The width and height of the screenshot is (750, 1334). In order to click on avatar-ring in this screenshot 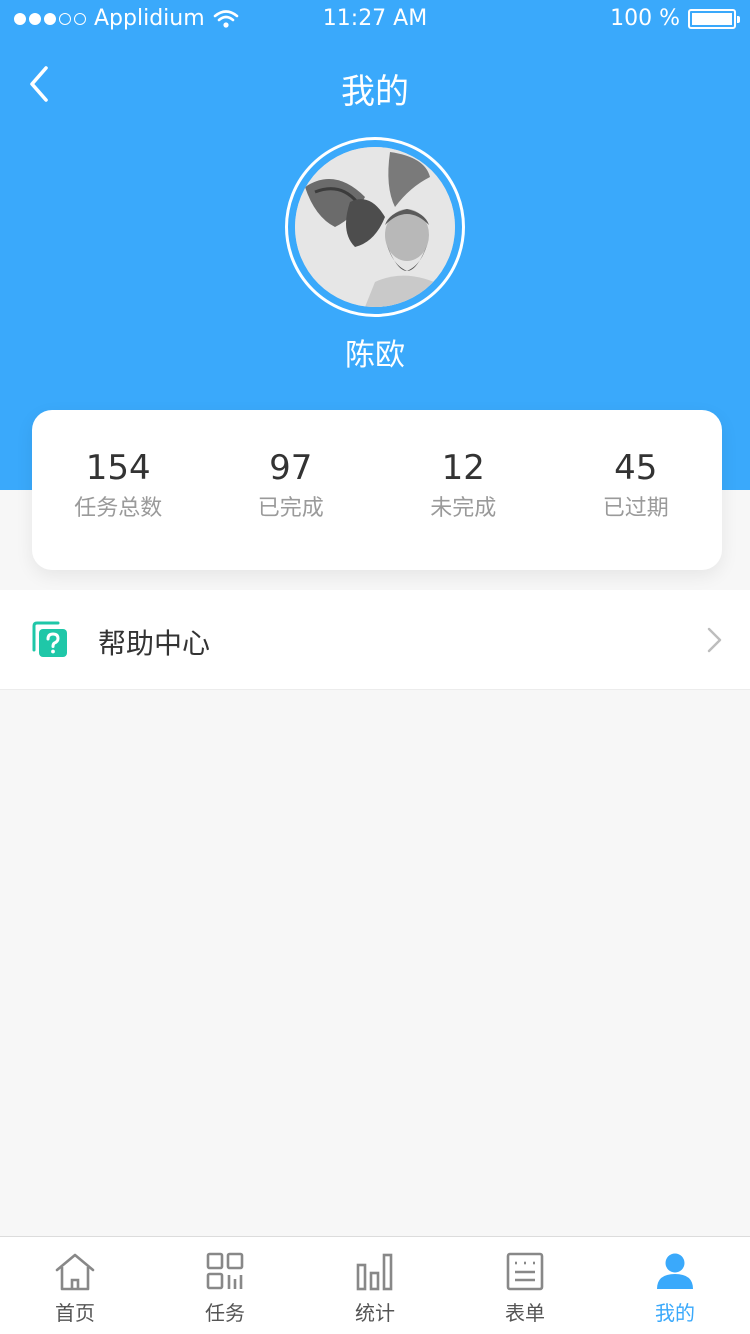, I will do `click(375, 227)`.